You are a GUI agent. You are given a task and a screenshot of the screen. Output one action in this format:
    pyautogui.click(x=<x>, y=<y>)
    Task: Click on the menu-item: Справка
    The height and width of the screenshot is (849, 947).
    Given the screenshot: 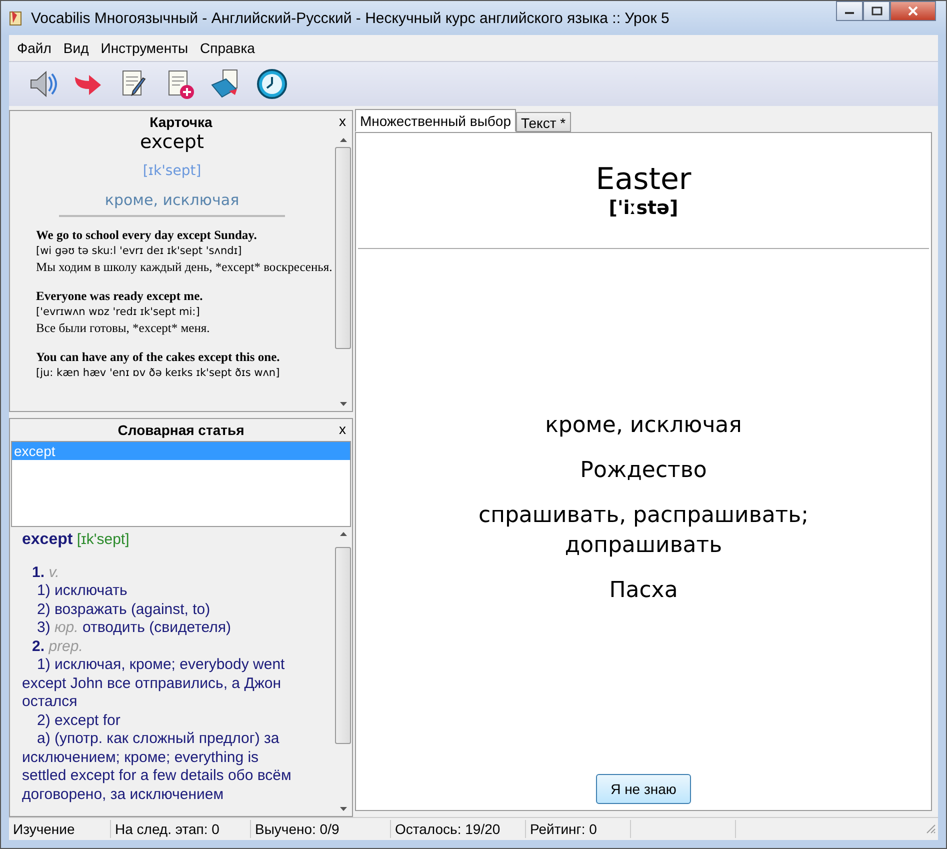 What is the action you would take?
    pyautogui.click(x=227, y=48)
    